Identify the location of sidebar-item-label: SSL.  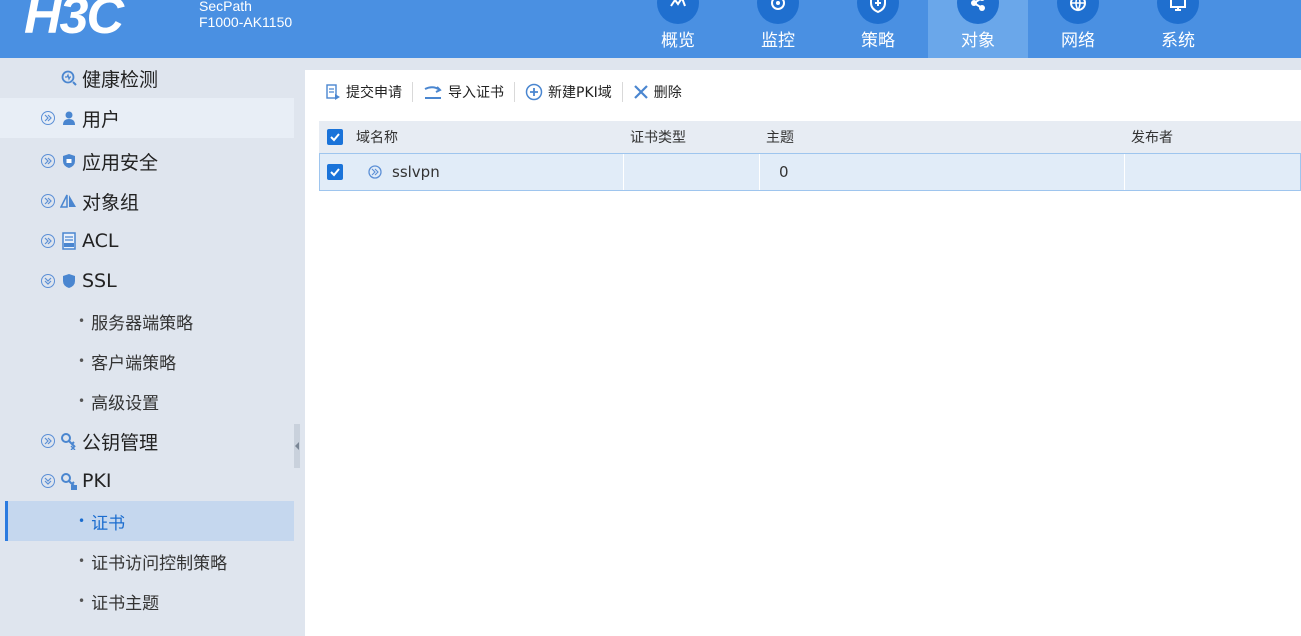
(99, 281).